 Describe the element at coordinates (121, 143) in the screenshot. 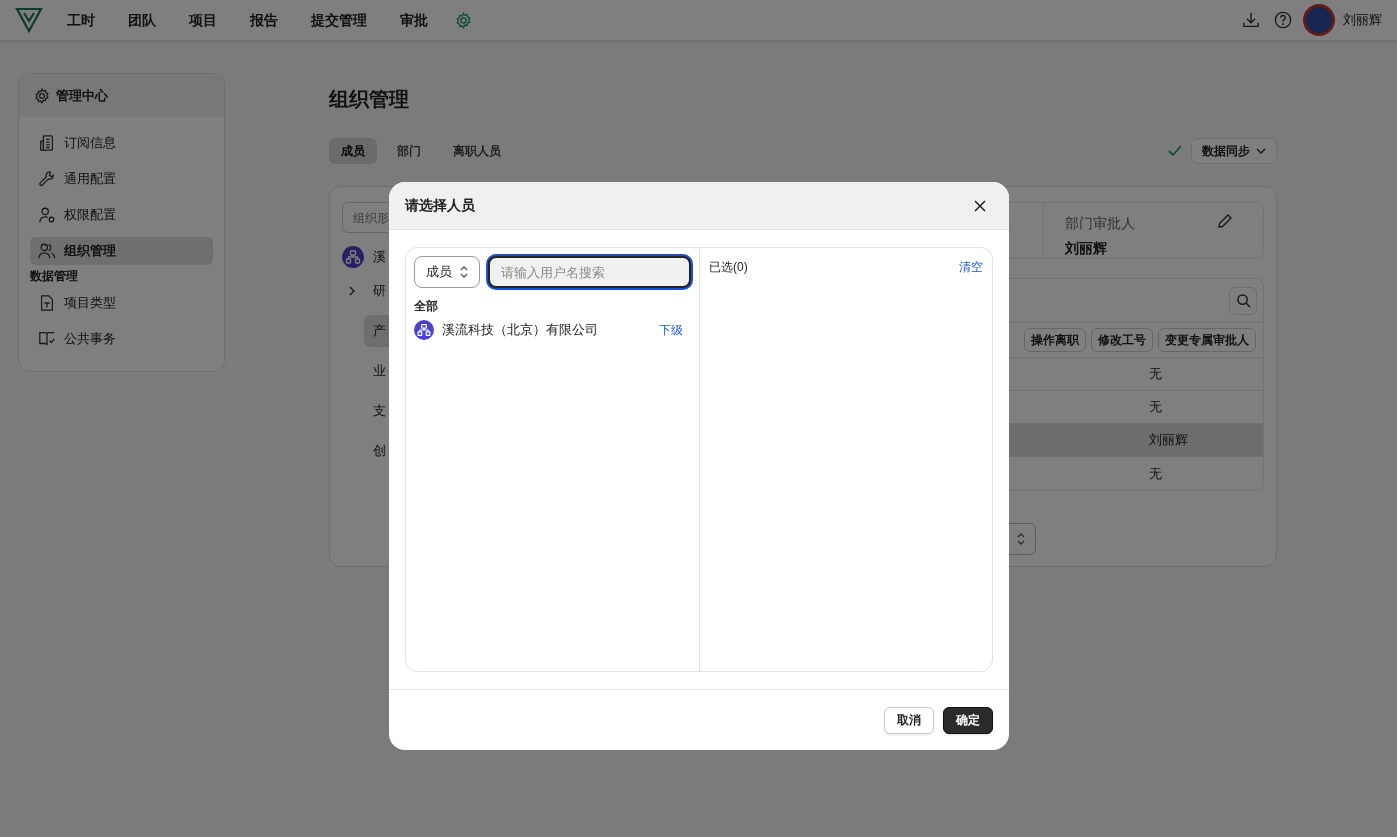

I see `sidebar-item: 订阅信息` at that location.